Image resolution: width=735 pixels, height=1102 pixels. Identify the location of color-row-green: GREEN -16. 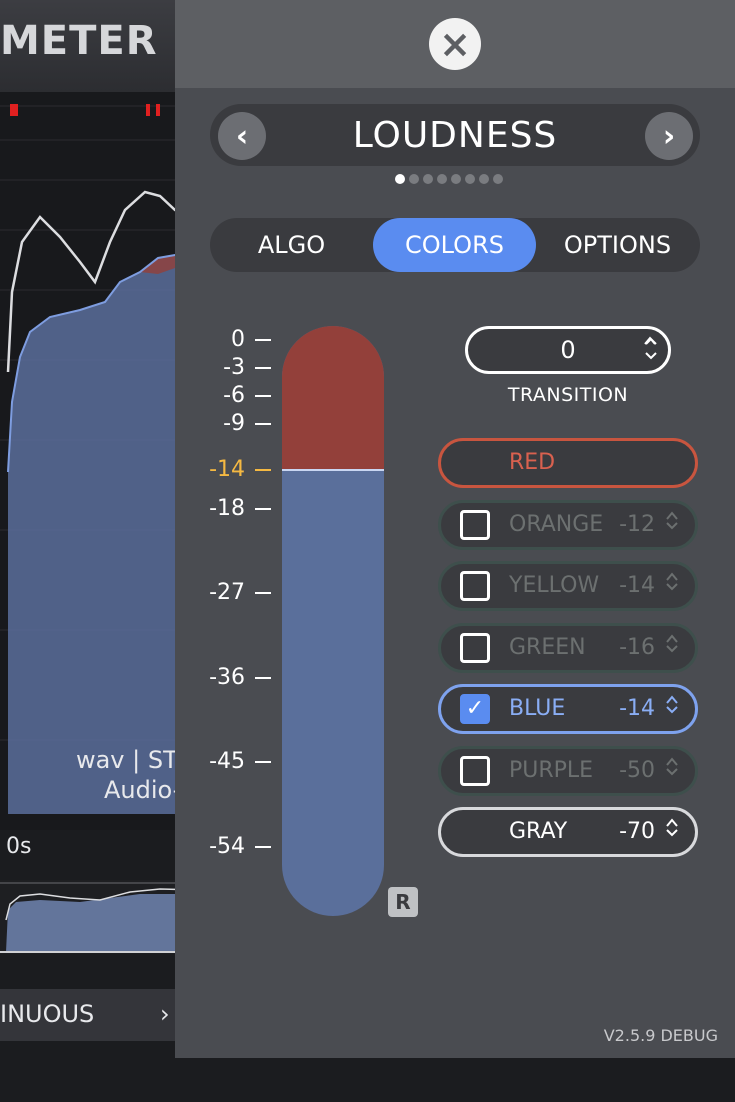
(568, 647).